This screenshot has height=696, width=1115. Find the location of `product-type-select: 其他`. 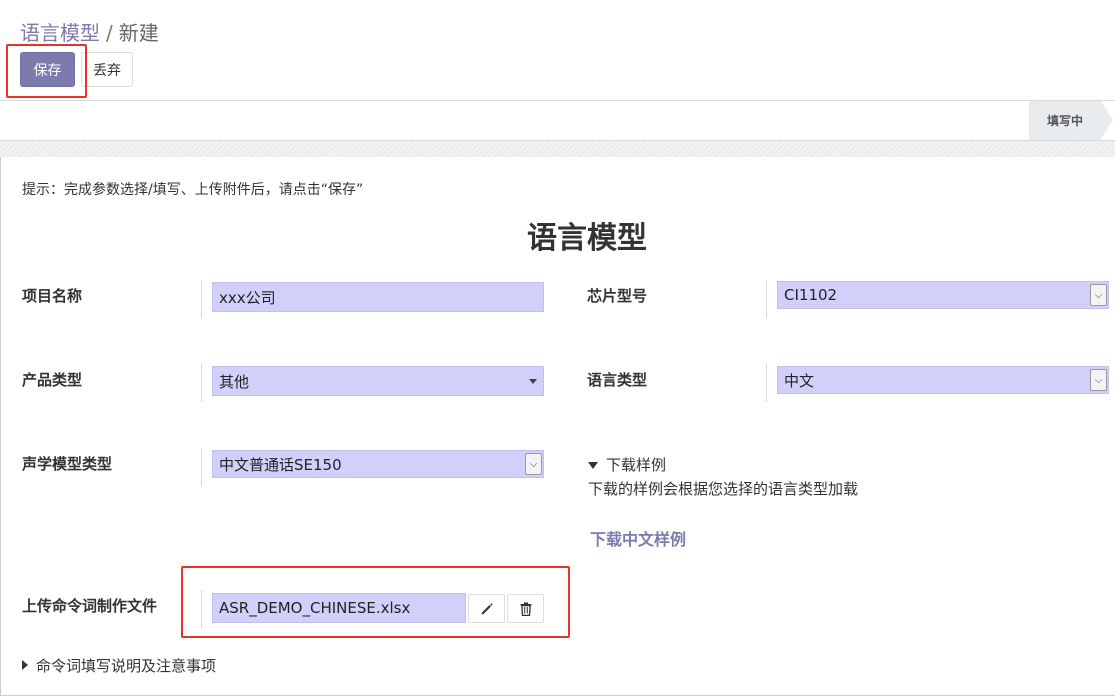

product-type-select: 其他 is located at coordinates (378, 381).